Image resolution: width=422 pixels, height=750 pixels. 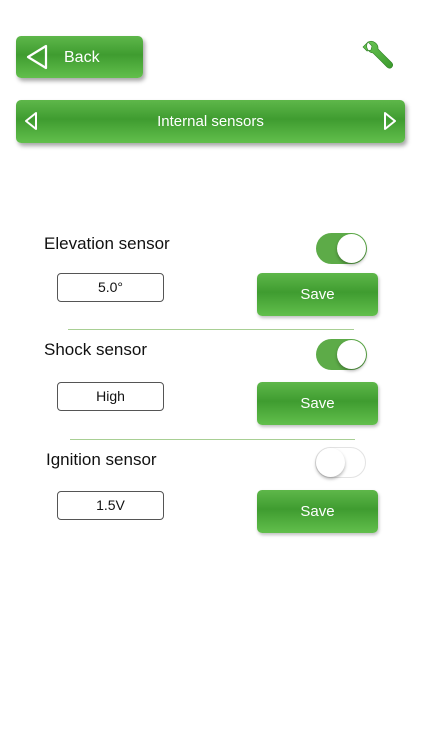 I want to click on sensor-group-title: Internal sensors, so click(x=210, y=121).